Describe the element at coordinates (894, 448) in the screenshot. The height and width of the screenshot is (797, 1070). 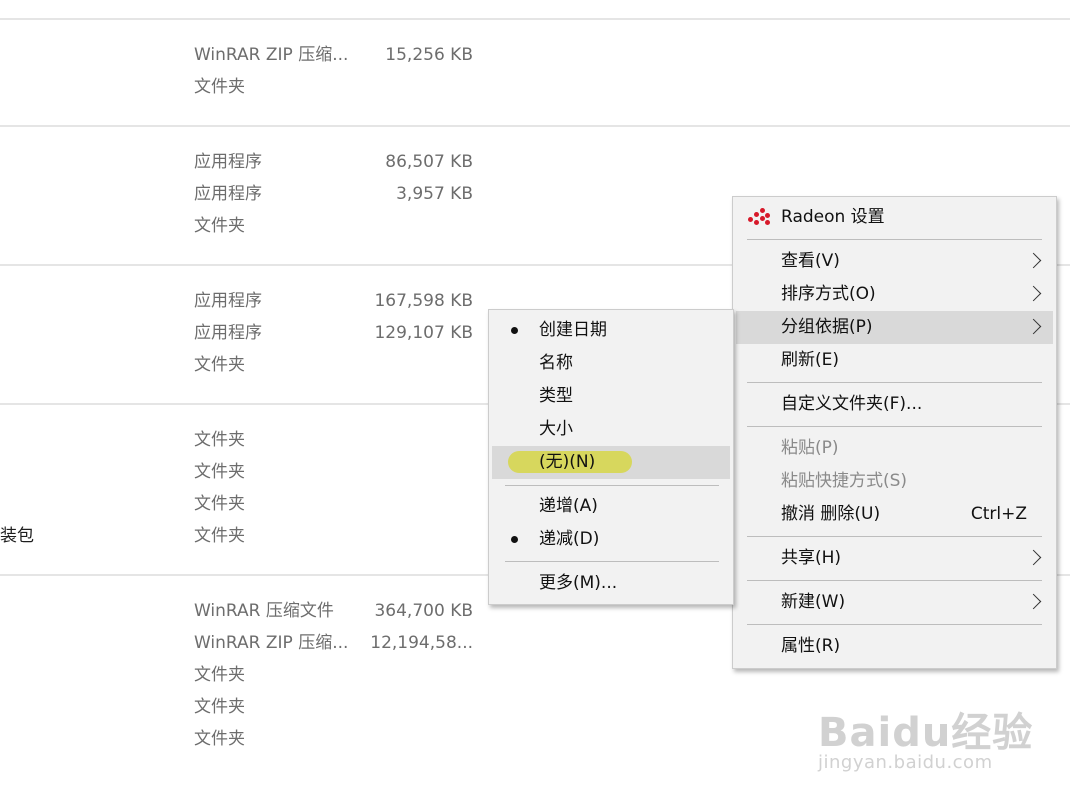
I see `menu-item-paste: 粘贴(P)` at that location.